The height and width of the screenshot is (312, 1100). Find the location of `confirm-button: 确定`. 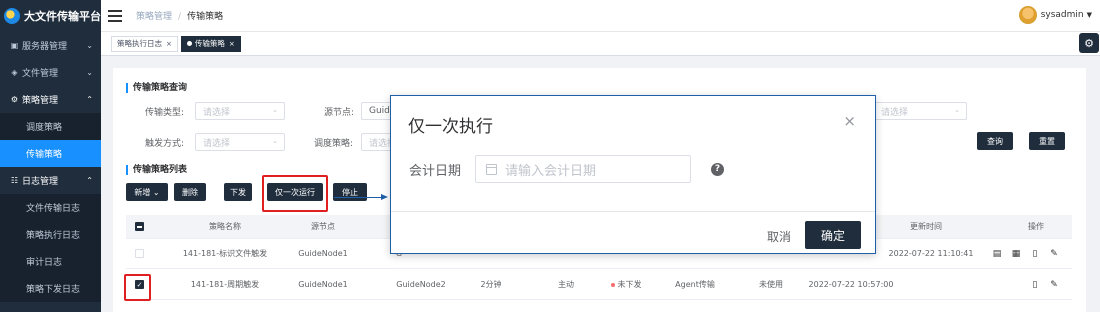

confirm-button: 确定 is located at coordinates (833, 235).